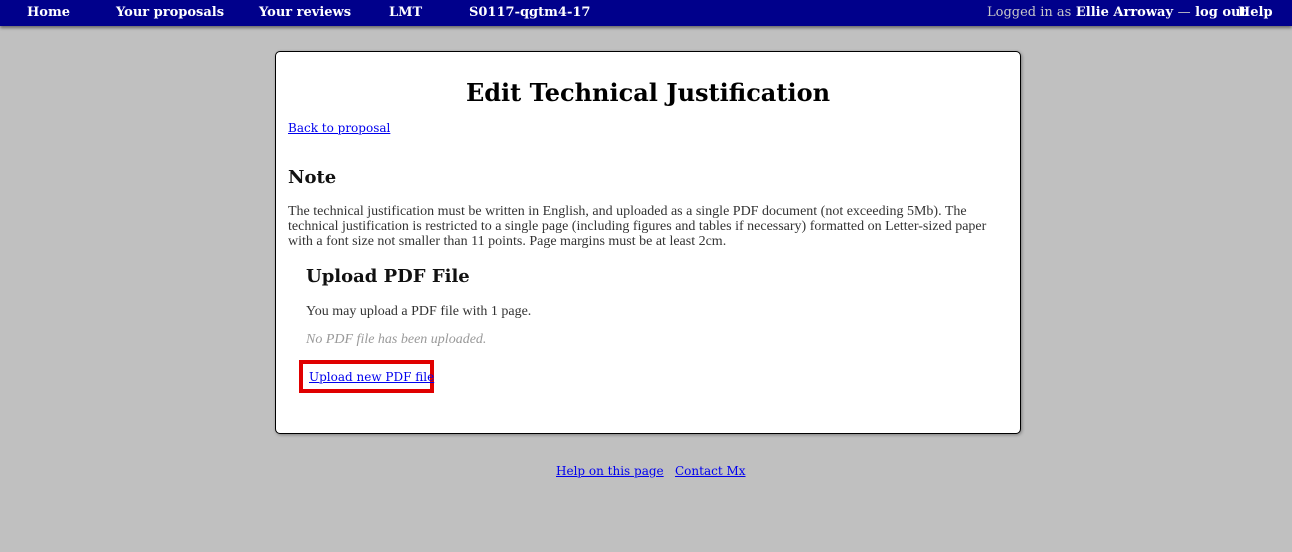 The height and width of the screenshot is (552, 1292). What do you see at coordinates (419, 311) in the screenshot?
I see `upload-info-text: You may upload a PDF file with 1 page.` at bounding box center [419, 311].